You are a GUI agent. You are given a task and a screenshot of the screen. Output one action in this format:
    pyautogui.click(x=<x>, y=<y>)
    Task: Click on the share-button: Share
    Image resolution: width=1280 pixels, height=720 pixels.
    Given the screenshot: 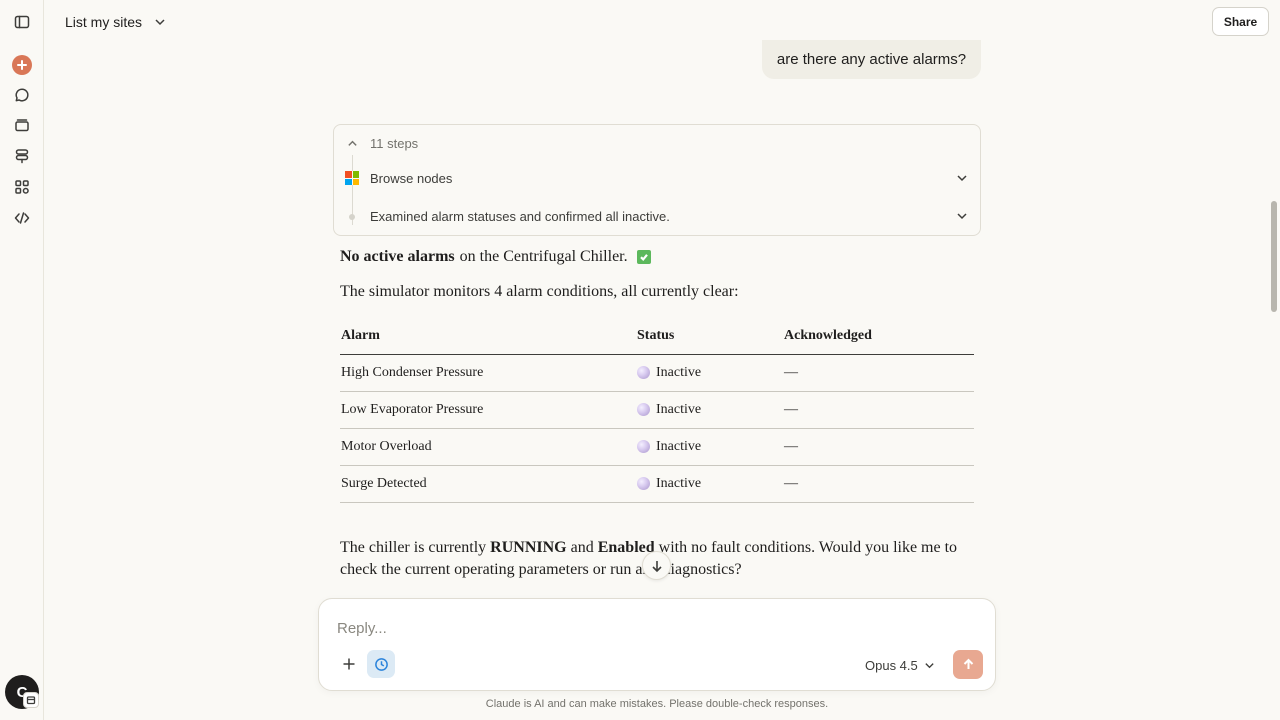 What is the action you would take?
    pyautogui.click(x=1240, y=21)
    